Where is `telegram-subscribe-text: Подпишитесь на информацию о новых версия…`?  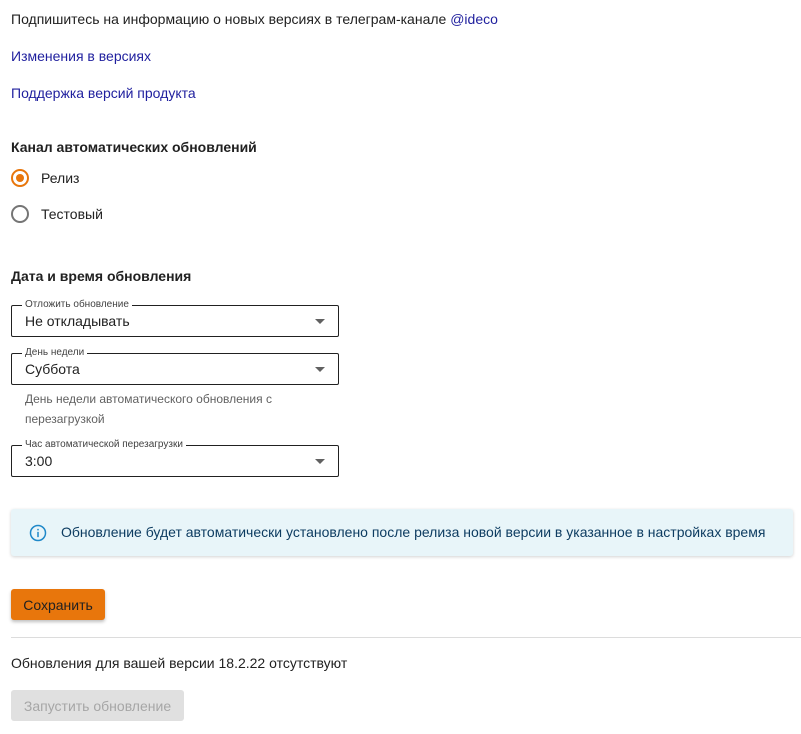 telegram-subscribe-text: Подпишитесь на информацию о новых версия… is located at coordinates (254, 19).